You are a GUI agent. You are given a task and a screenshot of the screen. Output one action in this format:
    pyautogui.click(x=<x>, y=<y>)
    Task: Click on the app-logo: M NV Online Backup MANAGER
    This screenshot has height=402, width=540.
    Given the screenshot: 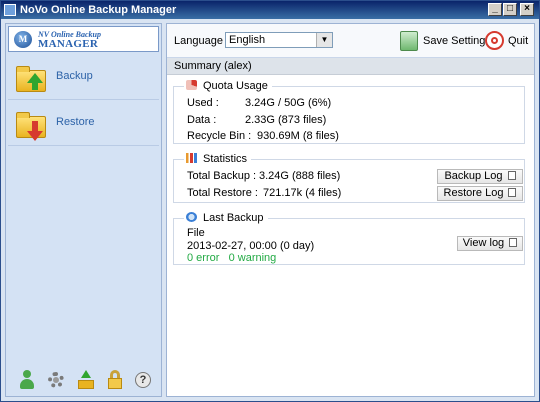 What is the action you would take?
    pyautogui.click(x=83, y=39)
    